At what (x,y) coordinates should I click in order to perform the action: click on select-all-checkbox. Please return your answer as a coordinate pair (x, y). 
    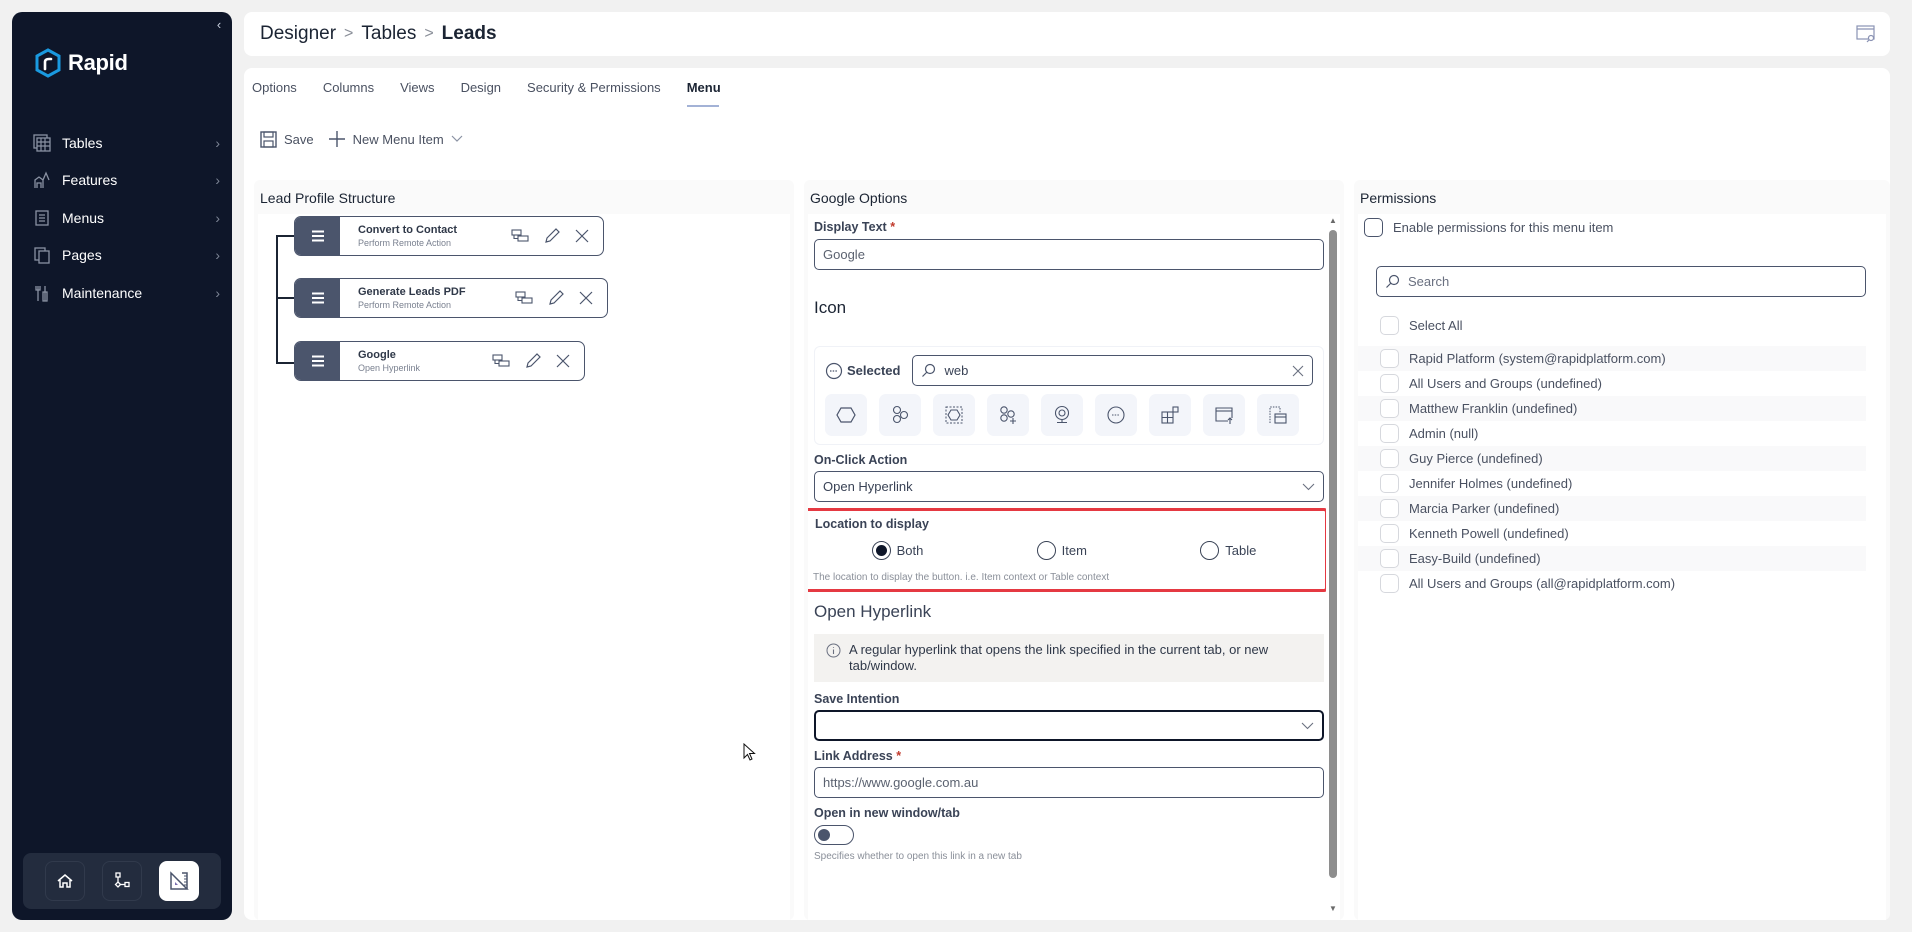
    Looking at the image, I should click on (1389, 325).